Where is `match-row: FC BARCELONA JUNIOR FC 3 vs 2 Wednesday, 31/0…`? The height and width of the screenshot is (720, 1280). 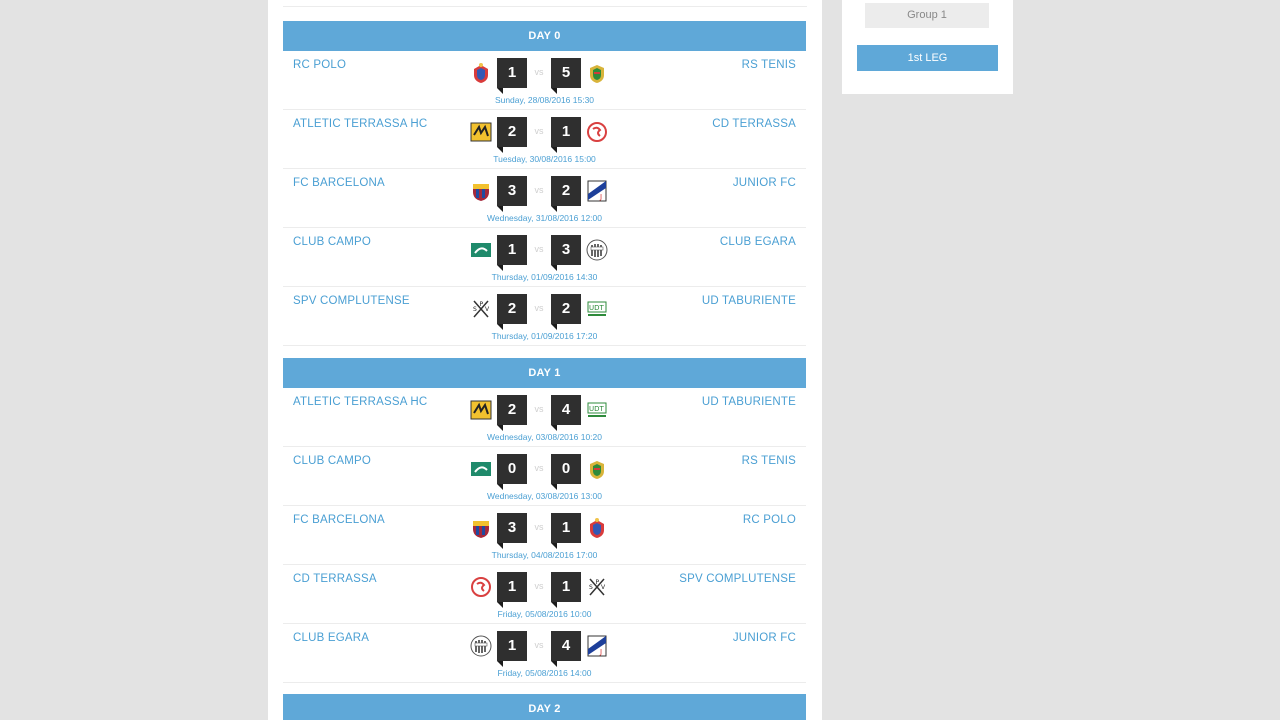
match-row: FC BARCELONA JUNIOR FC 3 vs 2 Wednesday, 31/0… is located at coordinates (544, 198).